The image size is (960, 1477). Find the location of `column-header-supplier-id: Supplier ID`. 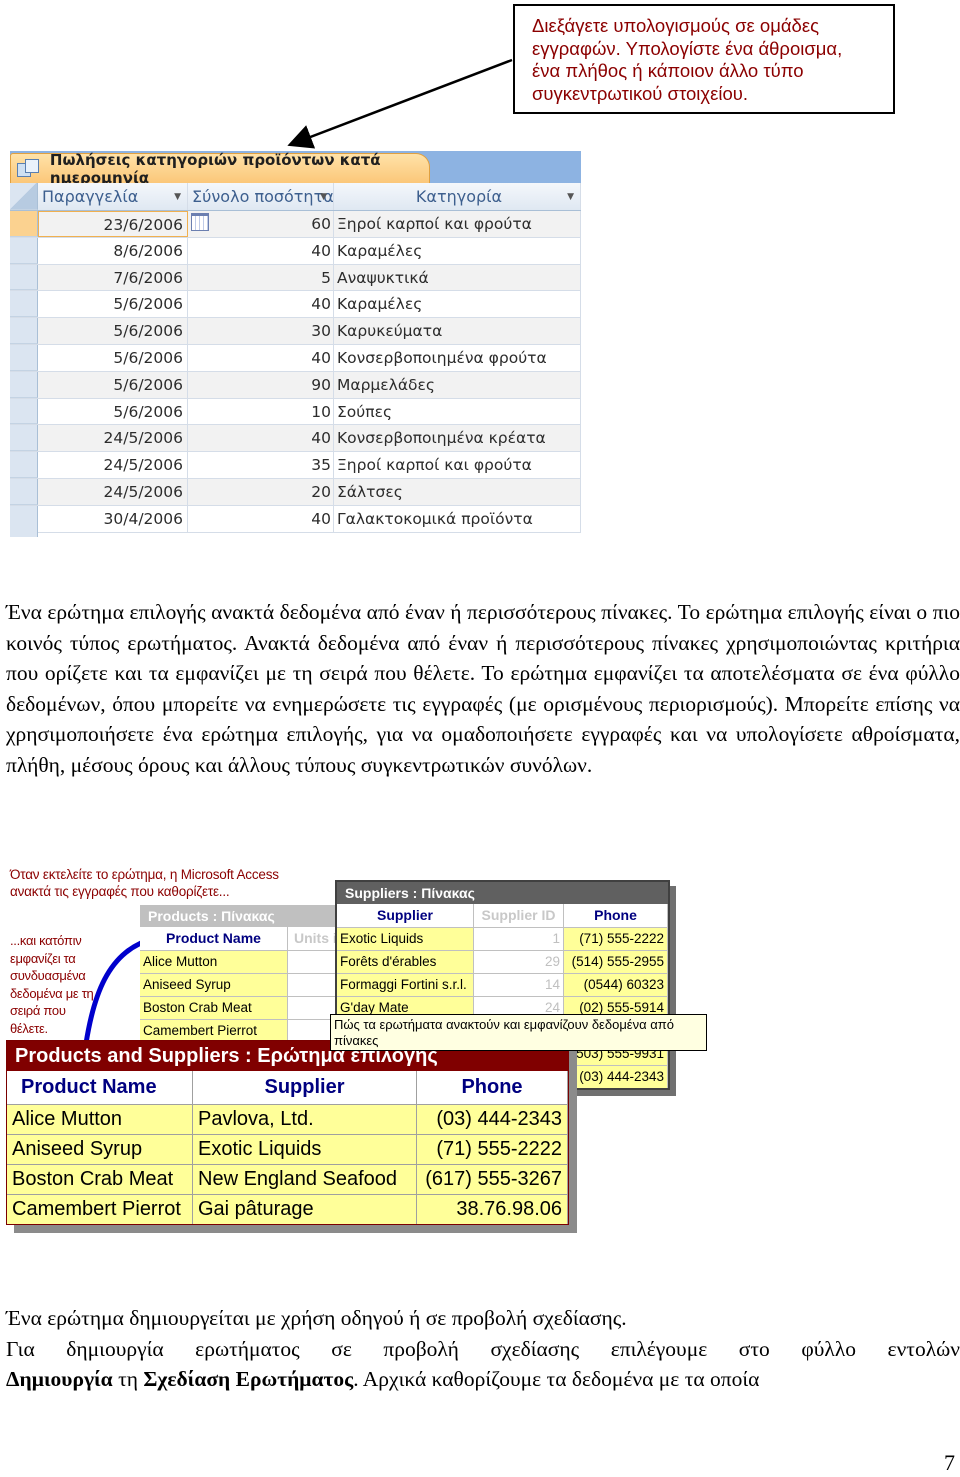

column-header-supplier-id: Supplier ID is located at coordinates (519, 915).